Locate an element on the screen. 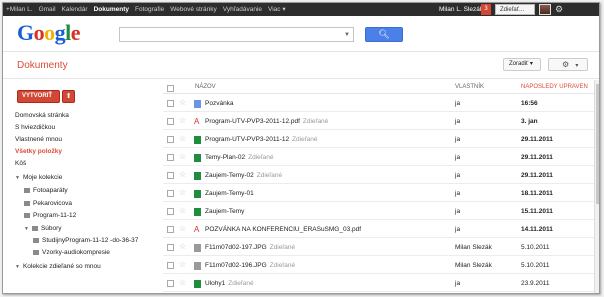  nav-item: Gmail is located at coordinates (47, 9).